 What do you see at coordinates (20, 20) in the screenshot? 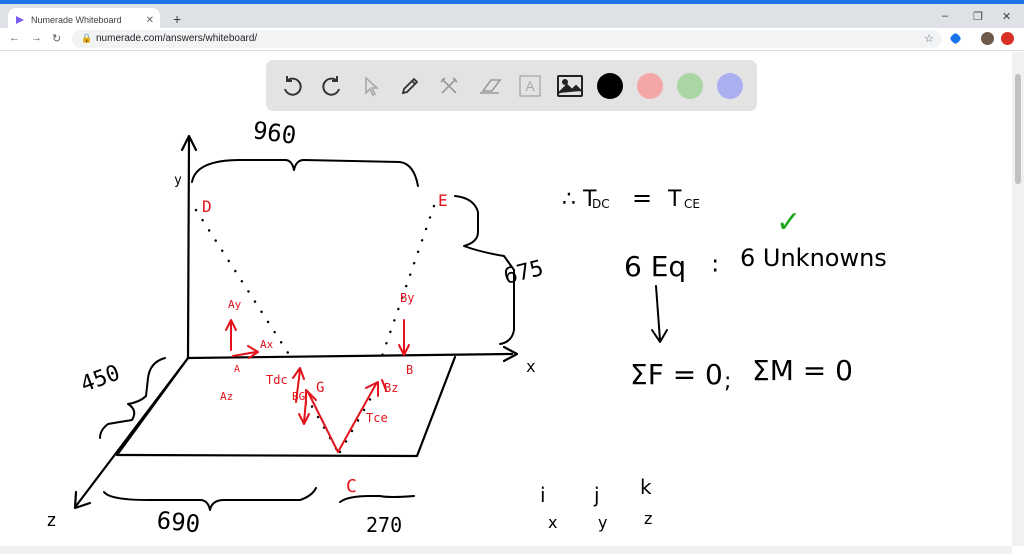
I see `numerade-logo-icon` at bounding box center [20, 20].